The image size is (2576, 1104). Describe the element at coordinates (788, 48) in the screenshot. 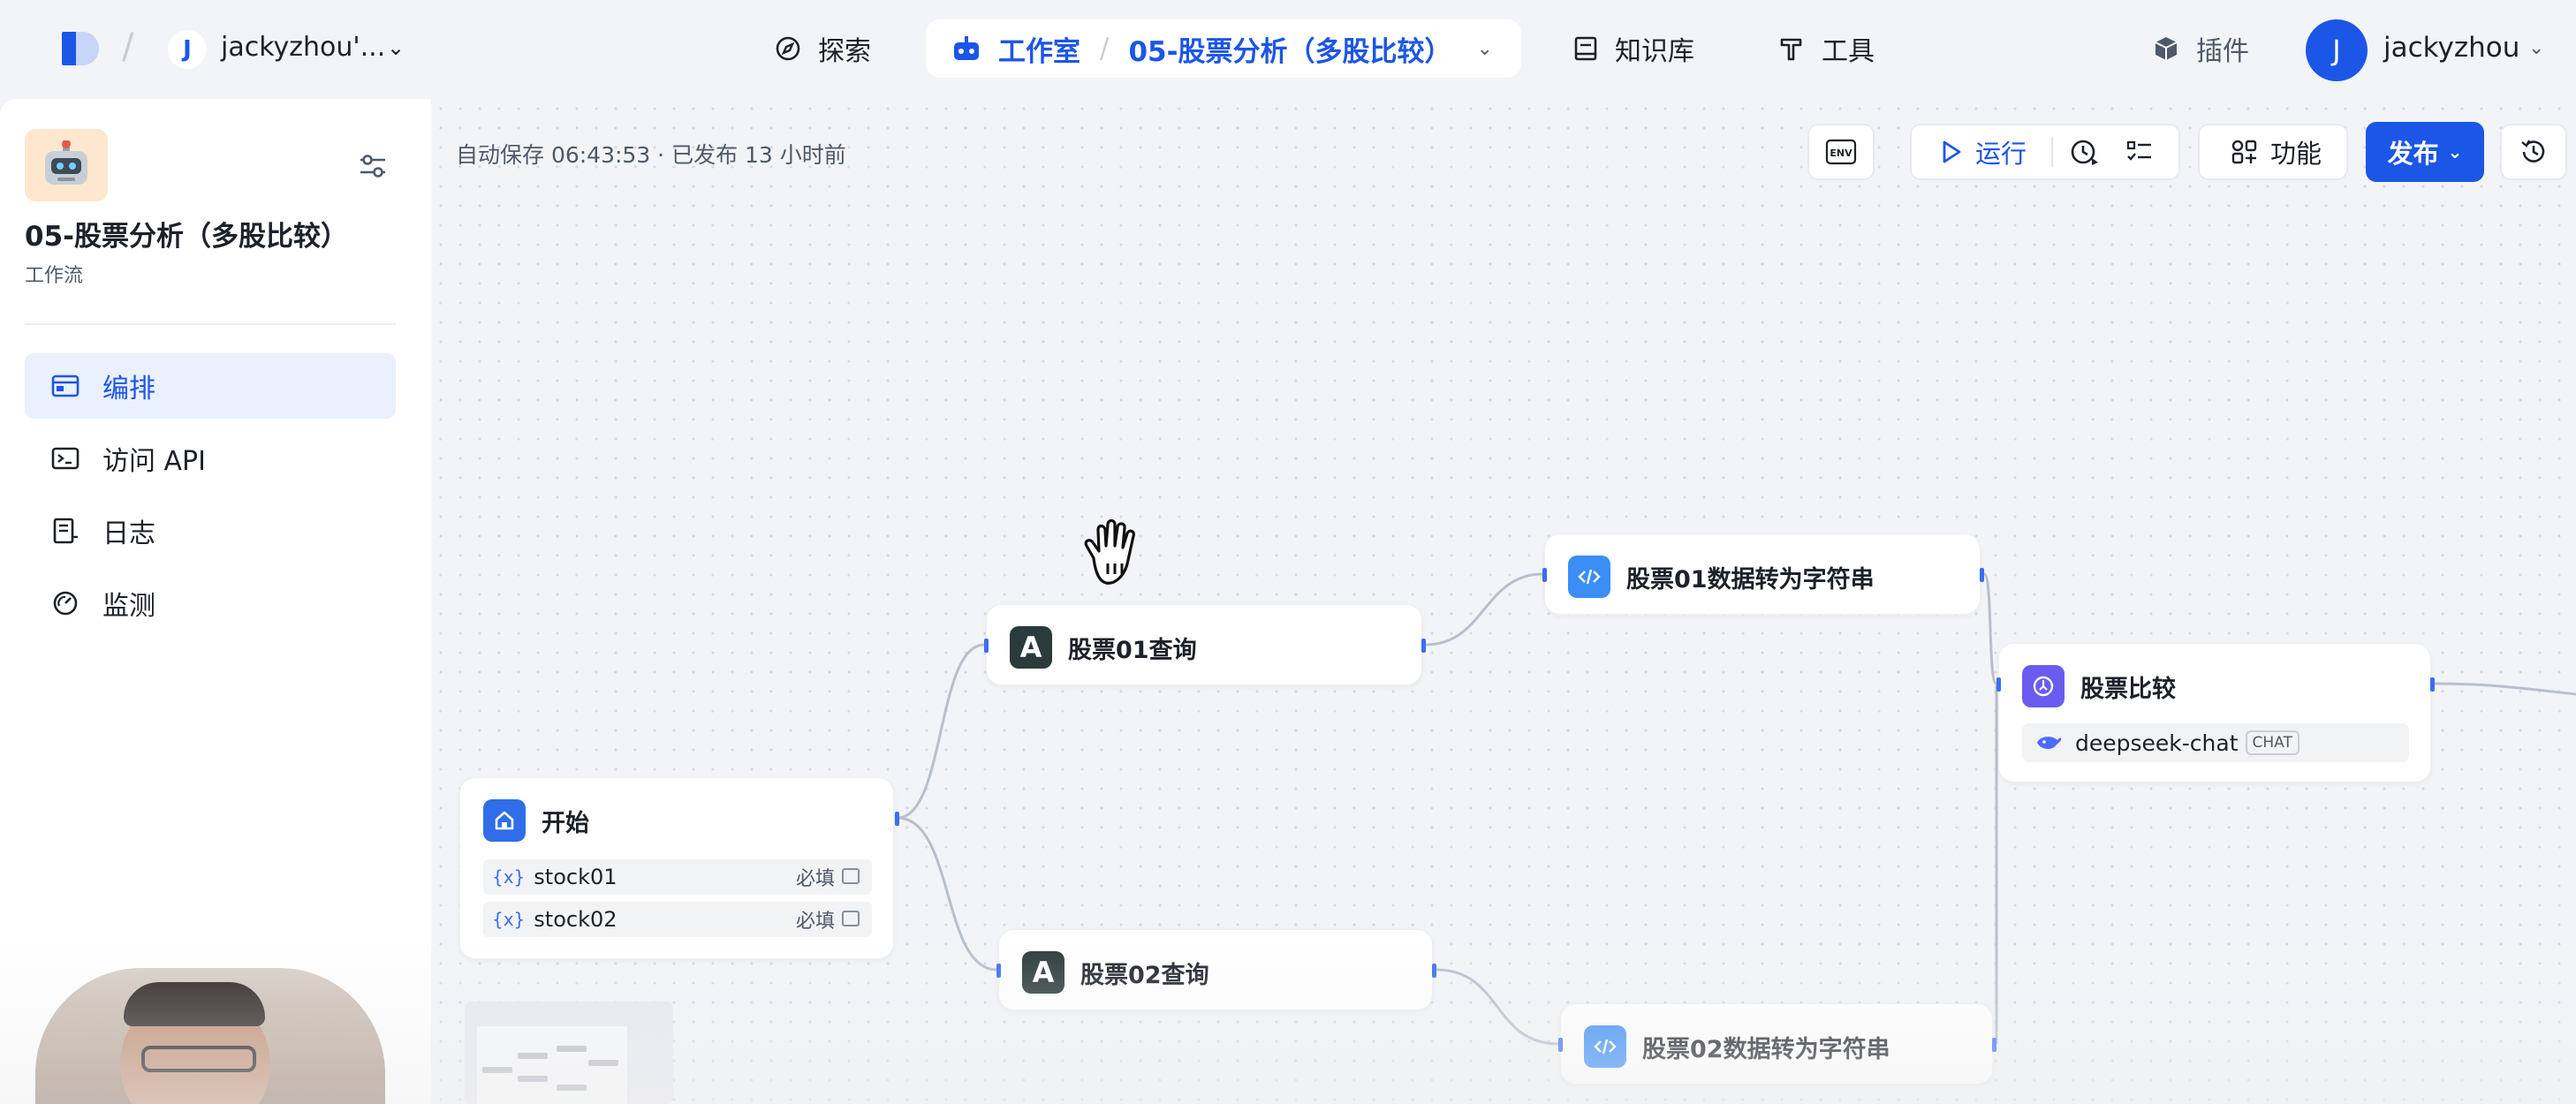

I see `compass-icon` at that location.